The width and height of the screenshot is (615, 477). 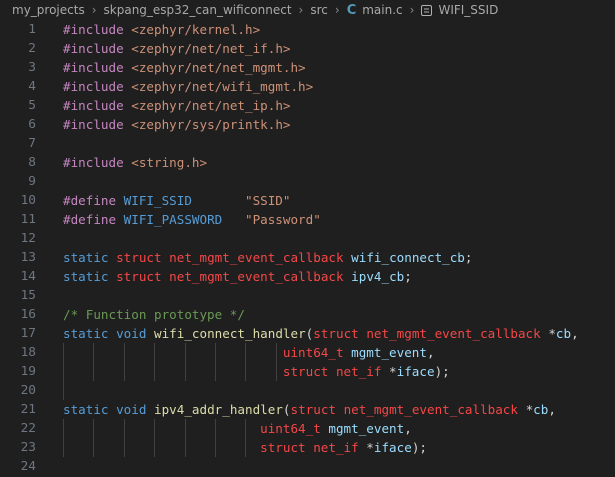 What do you see at coordinates (86, 409) in the screenshot?
I see `code-token: static` at bounding box center [86, 409].